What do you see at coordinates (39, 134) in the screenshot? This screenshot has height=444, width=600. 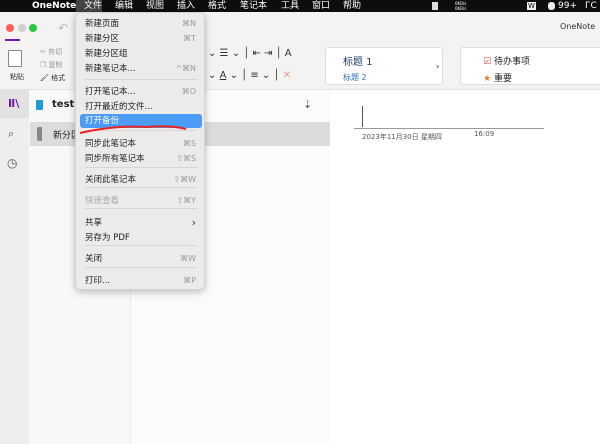 I see `section-tab-icon` at bounding box center [39, 134].